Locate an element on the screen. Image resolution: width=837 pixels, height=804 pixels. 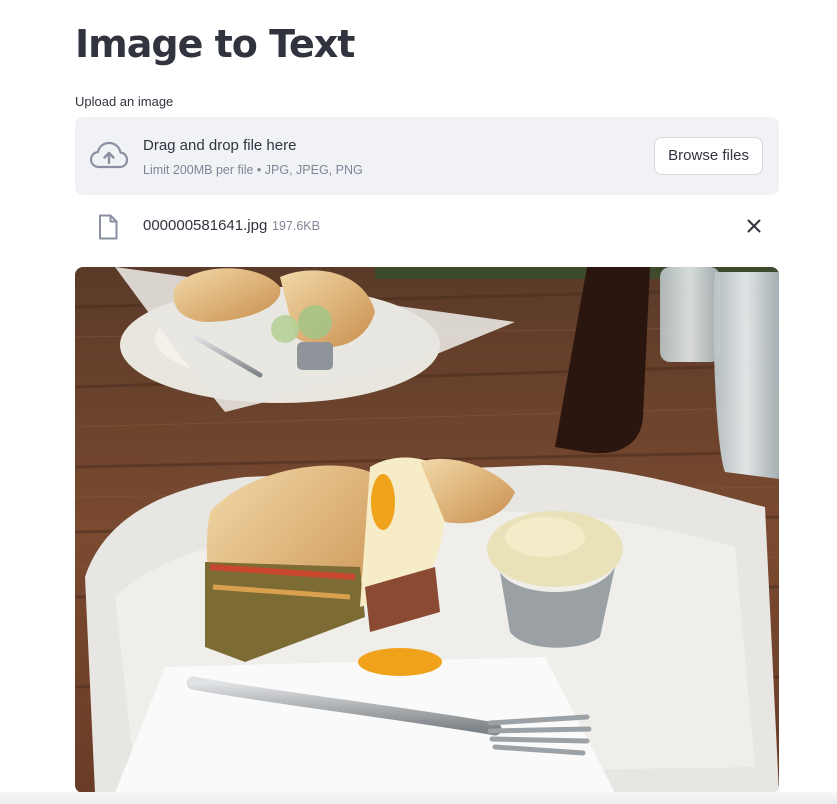
page-title: Image to Text is located at coordinates (215, 44).